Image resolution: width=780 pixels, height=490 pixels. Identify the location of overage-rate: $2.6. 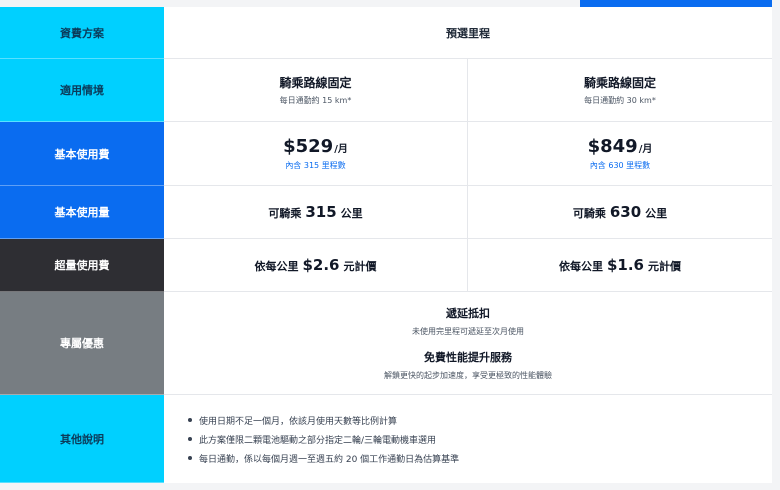
(321, 265).